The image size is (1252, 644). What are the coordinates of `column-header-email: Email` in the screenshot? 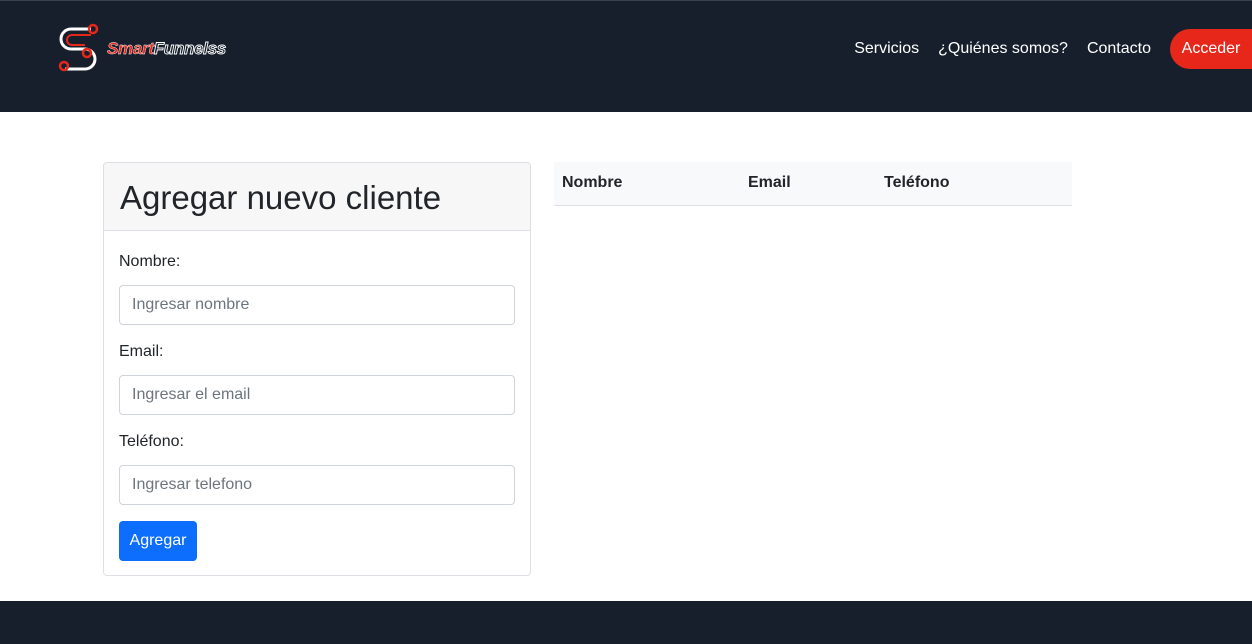 It's located at (769, 183).